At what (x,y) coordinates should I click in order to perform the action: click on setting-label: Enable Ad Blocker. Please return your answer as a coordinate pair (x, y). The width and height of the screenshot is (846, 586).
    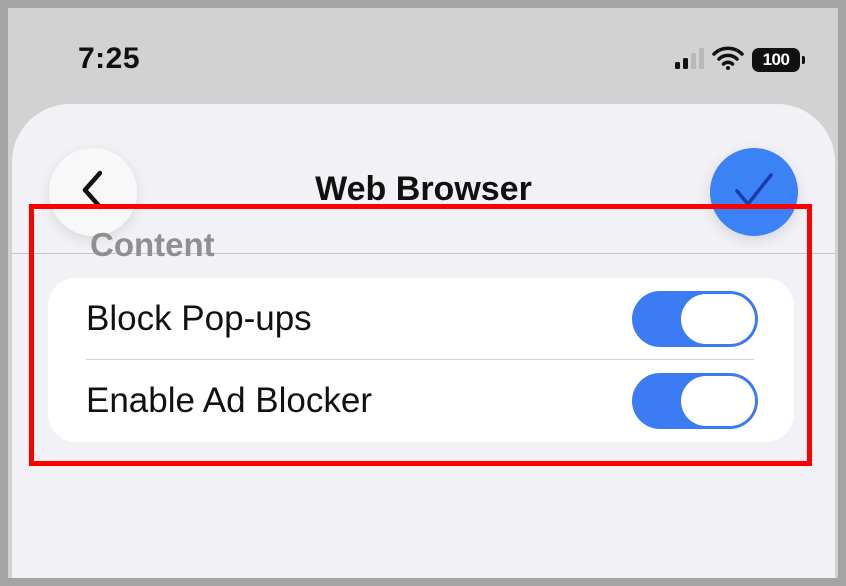
    Looking at the image, I should click on (229, 400).